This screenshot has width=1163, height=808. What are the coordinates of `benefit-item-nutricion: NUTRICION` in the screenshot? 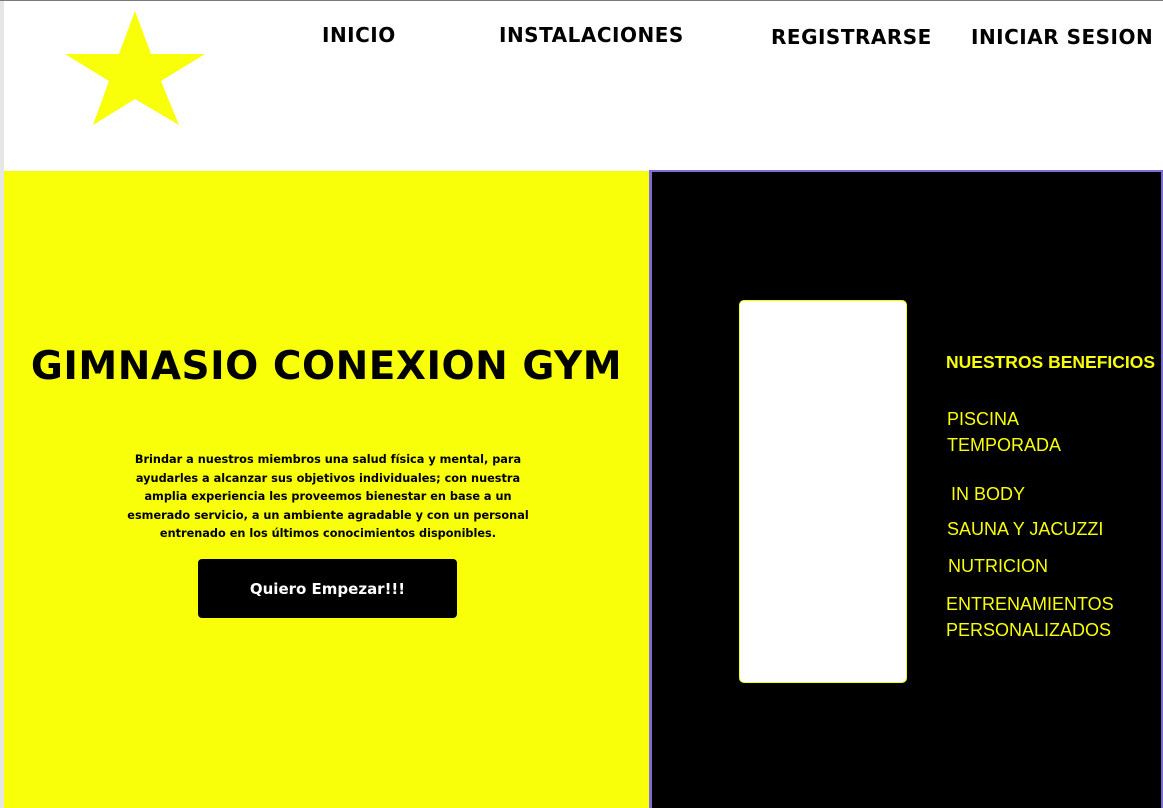 It's located at (998, 566).